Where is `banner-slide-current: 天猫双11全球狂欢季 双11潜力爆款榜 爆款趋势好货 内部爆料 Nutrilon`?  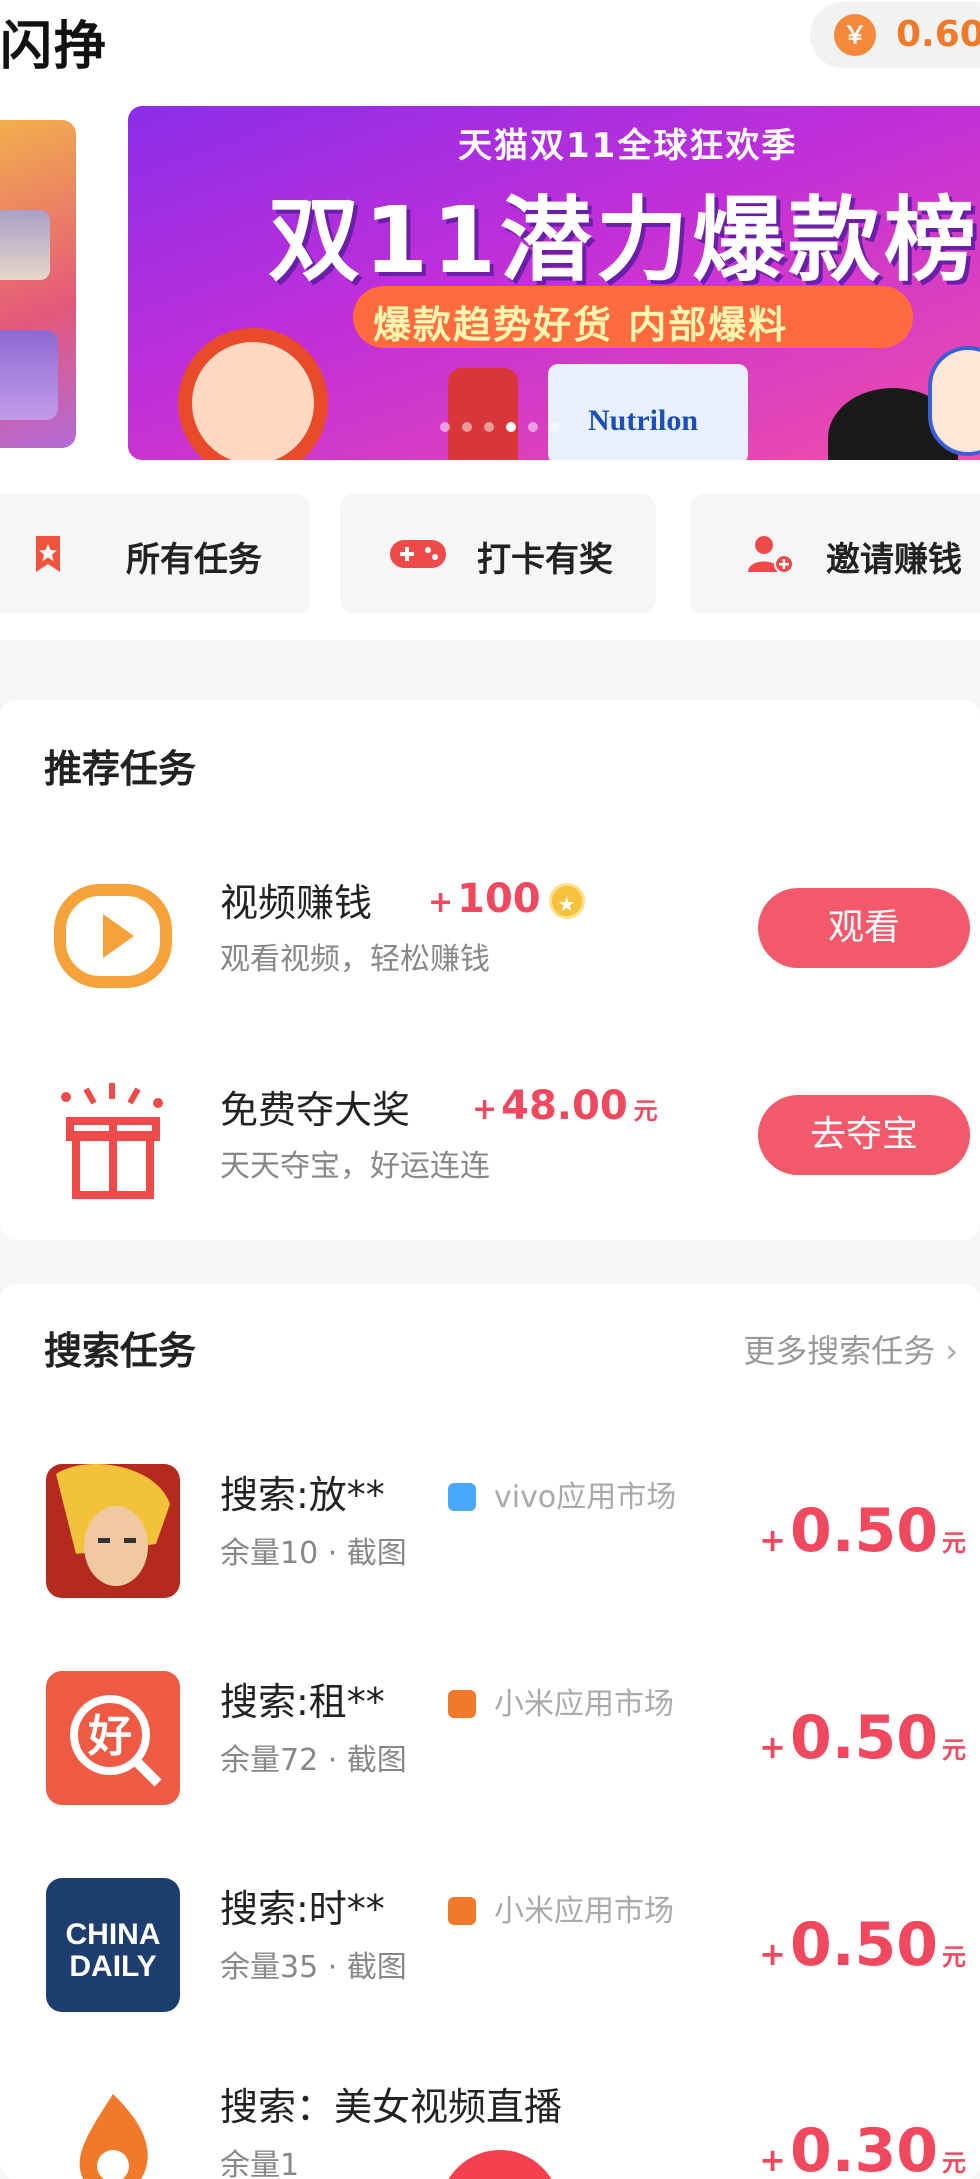
banner-slide-current: 天猫双11全球狂欢季 双11潜力爆款榜 爆款趋势好货 内部爆料 Nutrilon is located at coordinates (554, 283).